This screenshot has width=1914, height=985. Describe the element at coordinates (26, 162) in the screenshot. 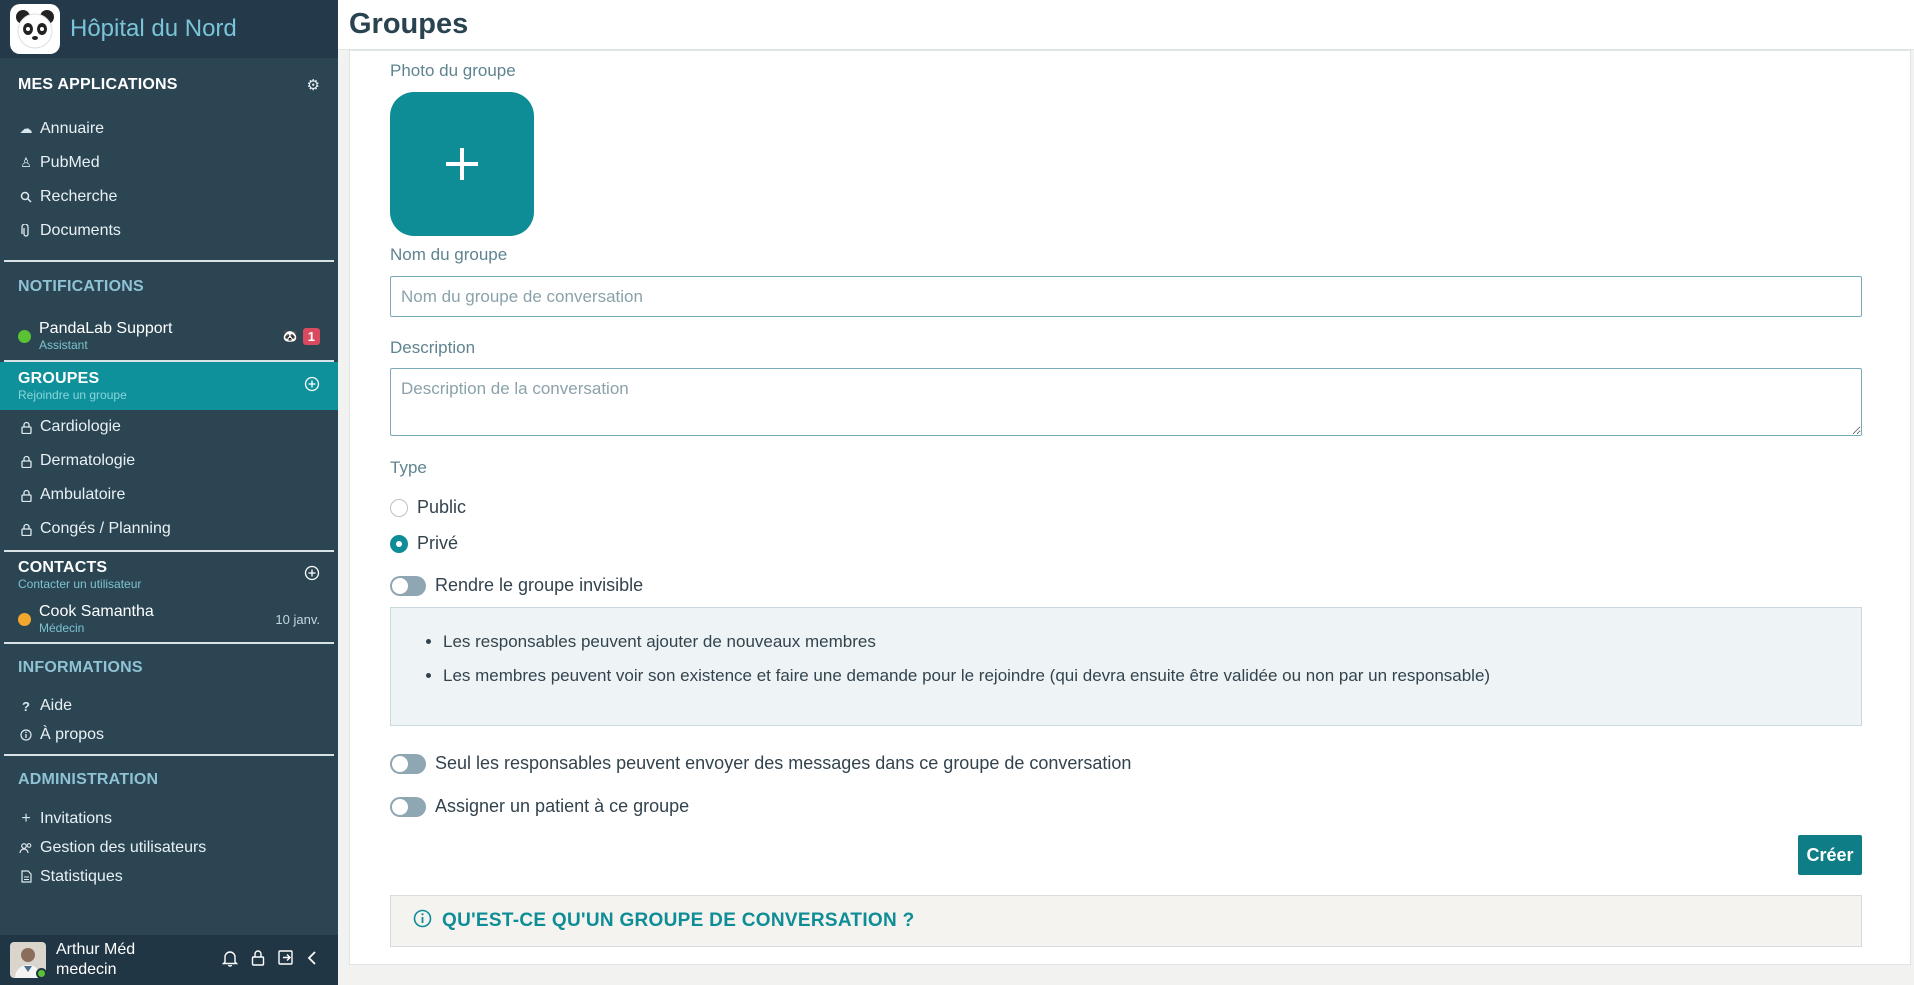

I see `person-icon: ♙` at that location.